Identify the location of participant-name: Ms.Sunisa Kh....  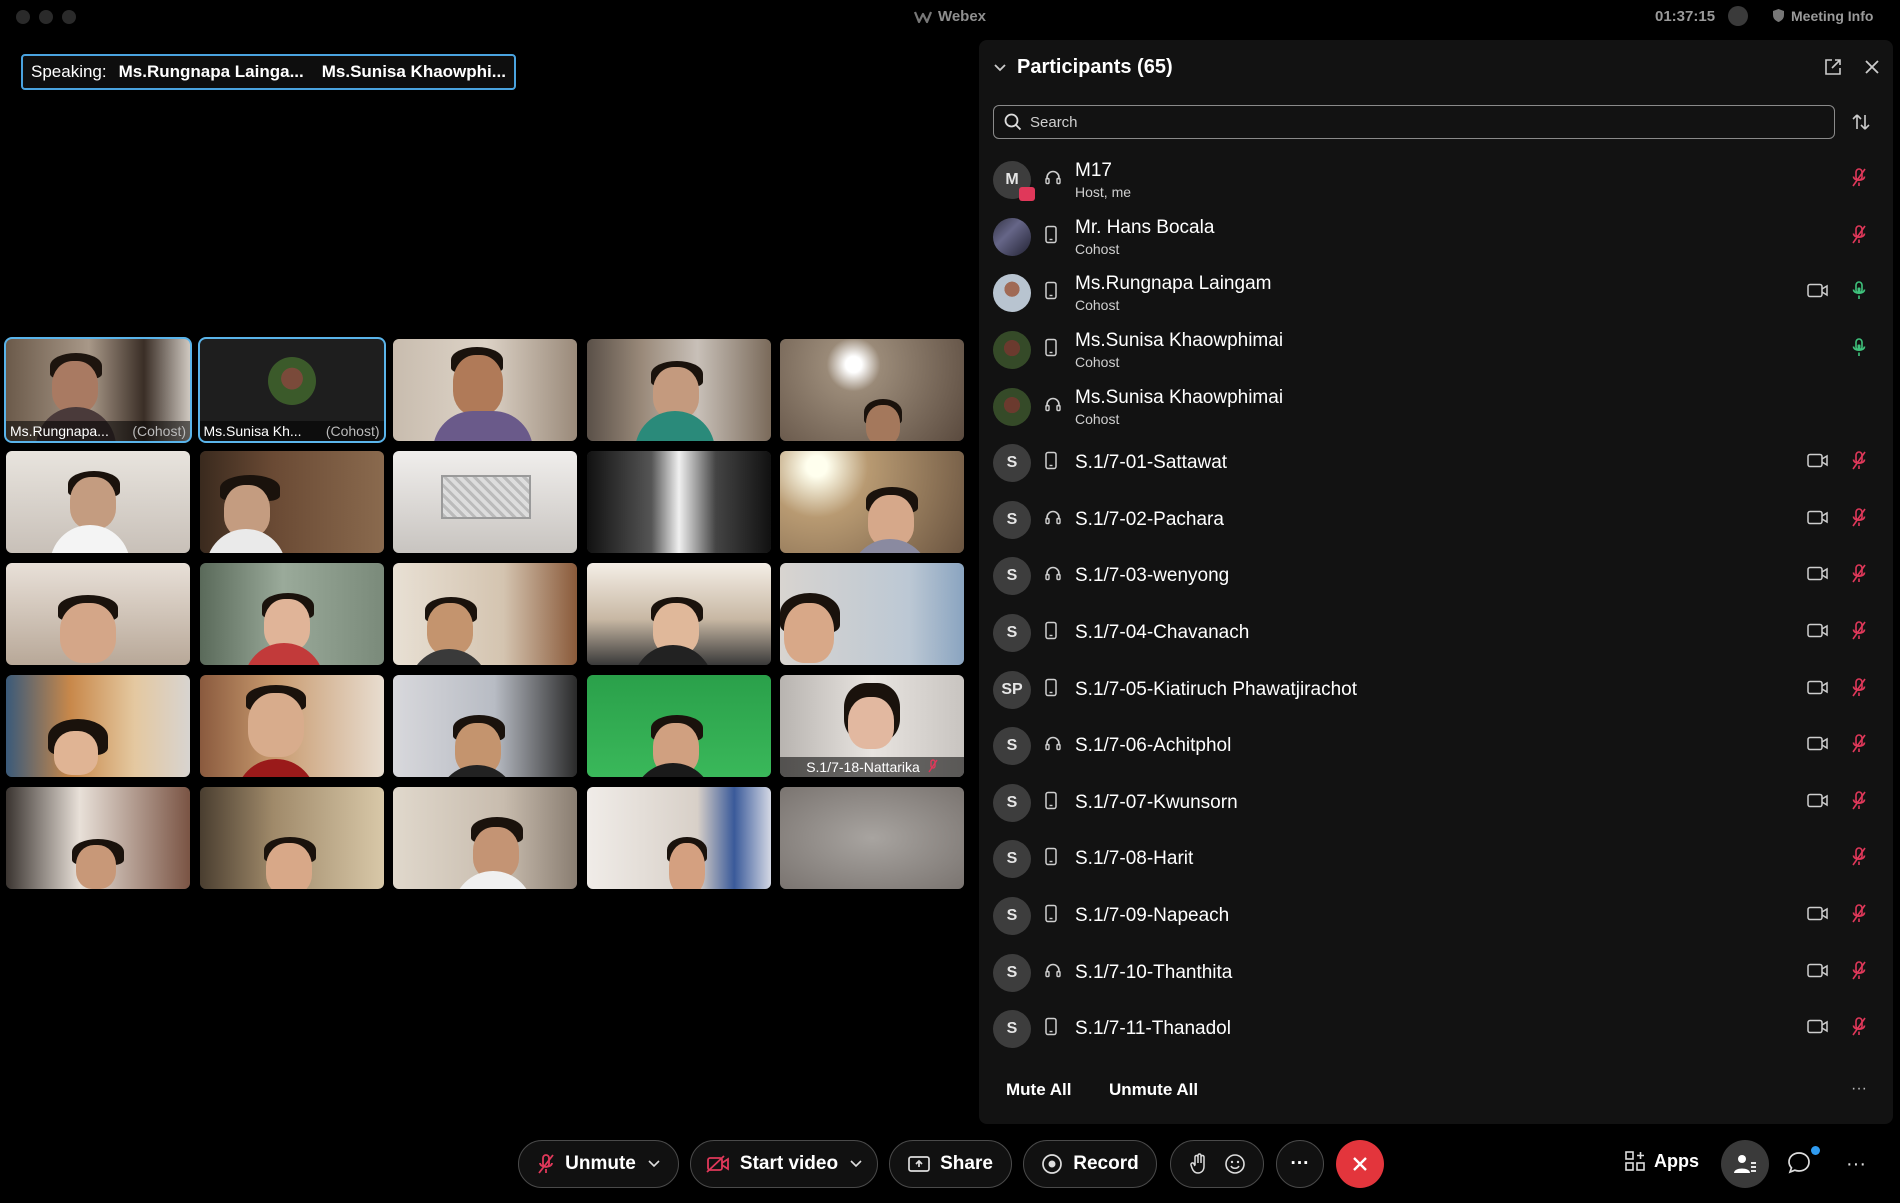
(252, 431).